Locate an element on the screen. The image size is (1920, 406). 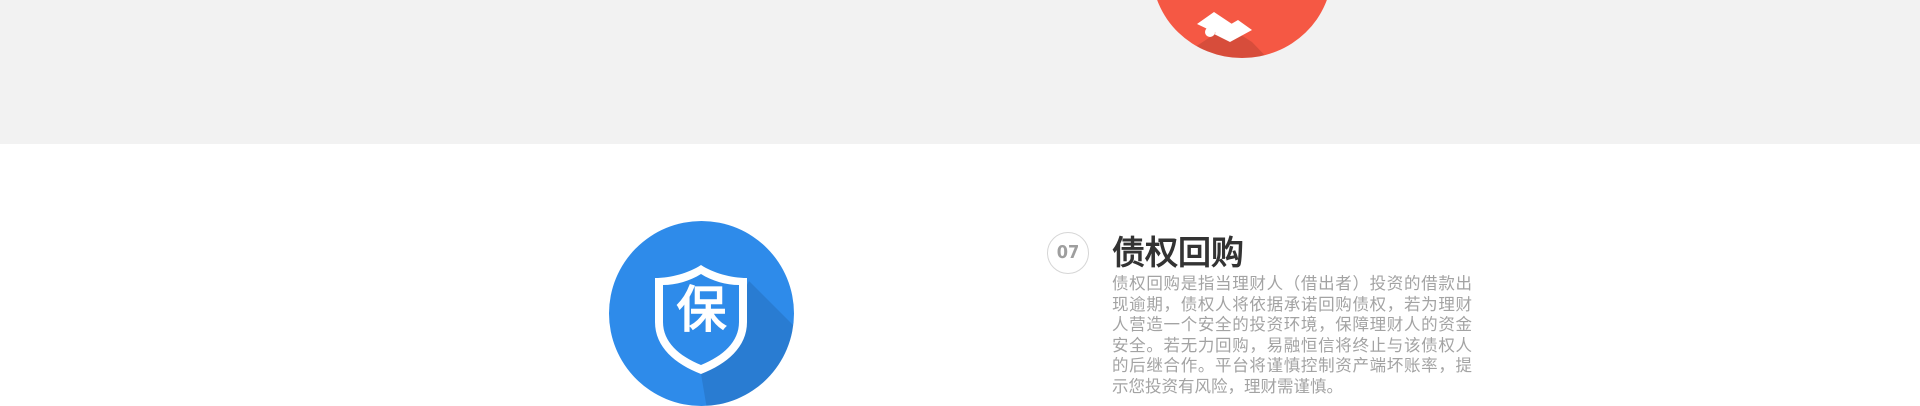
feature-title: 债权回购 is located at coordinates (1178, 252).